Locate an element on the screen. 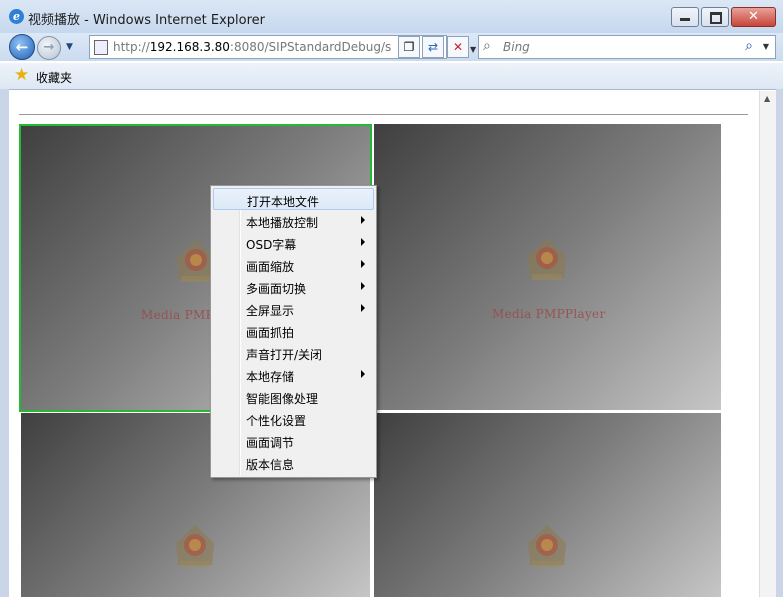 The height and width of the screenshot is (597, 783). menu-item-picture-adjust: 画面调节 is located at coordinates (293, 441).